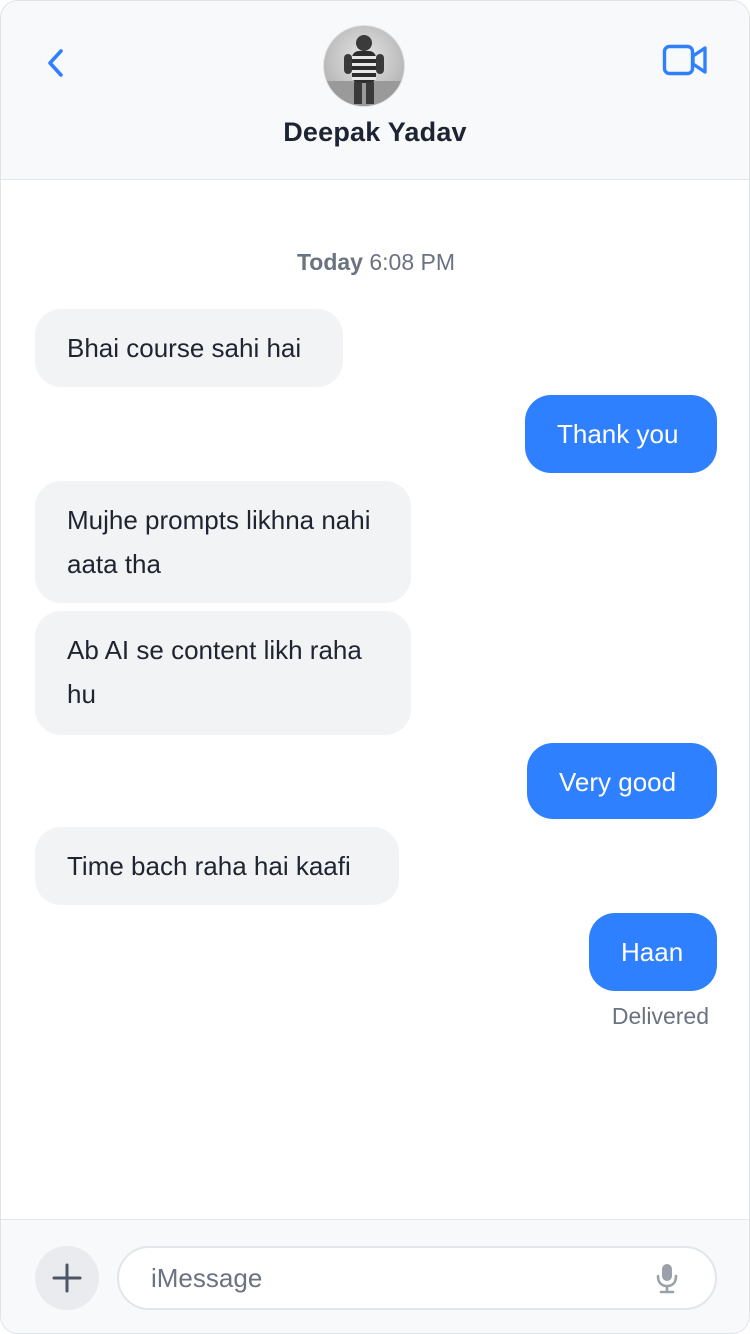 This screenshot has width=750, height=1334. Describe the element at coordinates (375, 132) in the screenshot. I see `contact-name: Deepak Yadav` at that location.